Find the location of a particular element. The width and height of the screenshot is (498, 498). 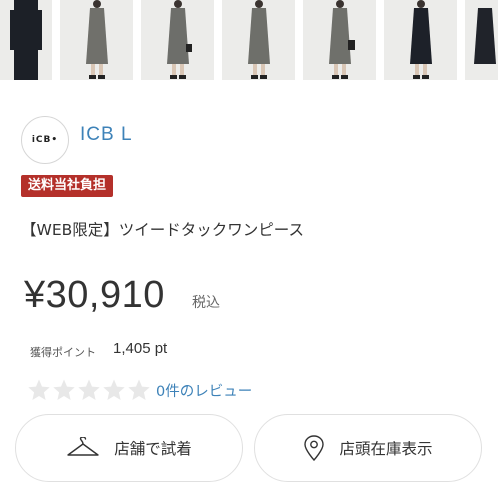

review-count-link: 0件のレビュー is located at coordinates (204, 390).